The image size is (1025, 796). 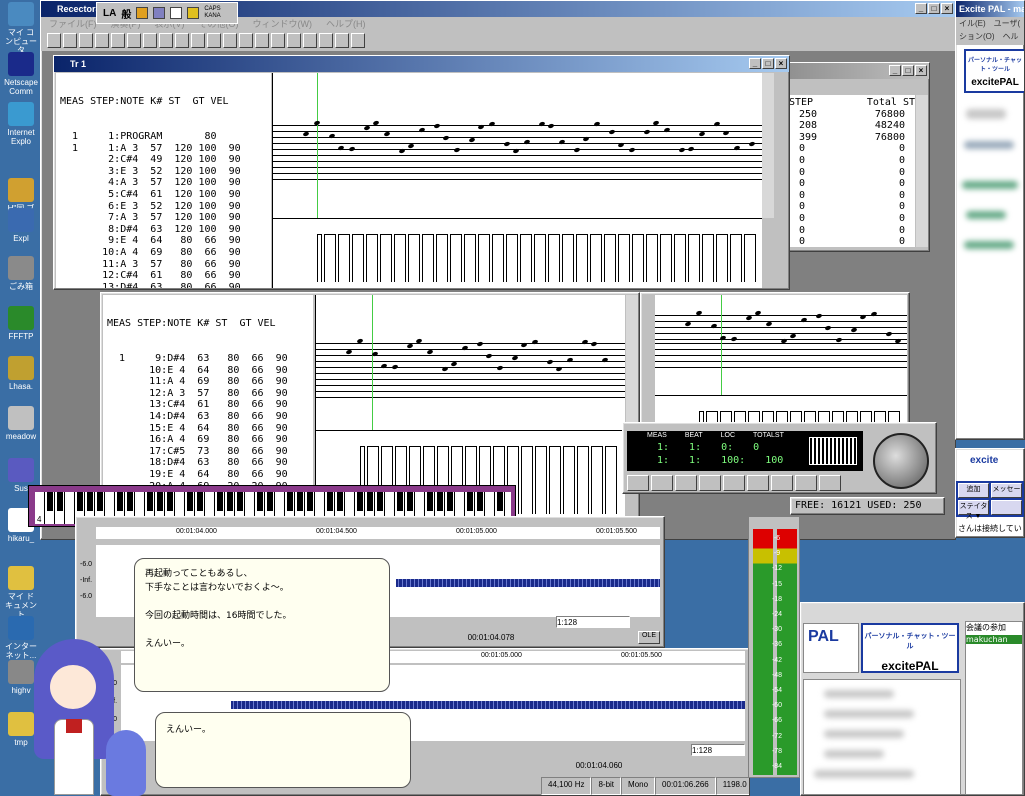 I want to click on excite-banner: パーソナル・チャット・ツール excitePAL, so click(x=910, y=648).